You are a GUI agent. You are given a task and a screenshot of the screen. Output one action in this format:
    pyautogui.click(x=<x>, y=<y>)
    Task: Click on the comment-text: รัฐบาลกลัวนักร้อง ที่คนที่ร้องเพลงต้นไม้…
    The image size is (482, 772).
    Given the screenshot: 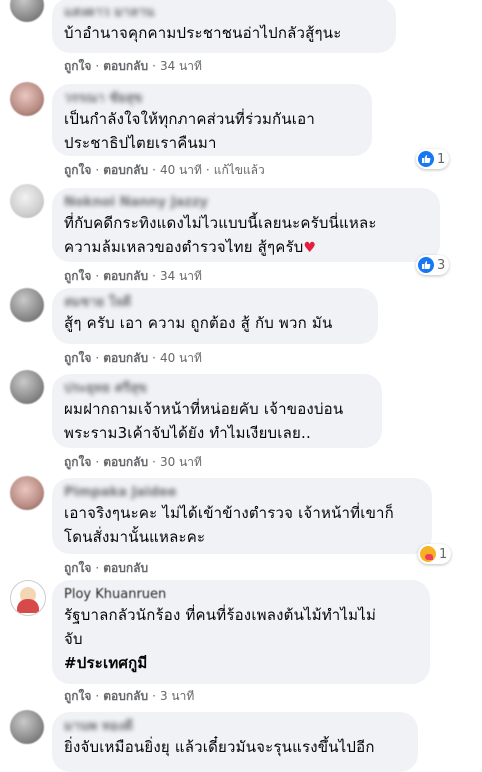 What is the action you would take?
    pyautogui.click(x=220, y=627)
    